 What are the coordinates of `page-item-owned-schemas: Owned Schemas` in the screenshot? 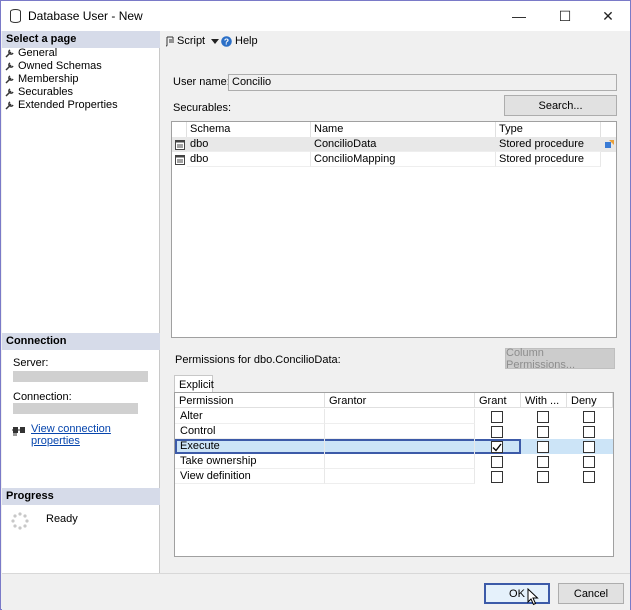 It's located at (53, 65).